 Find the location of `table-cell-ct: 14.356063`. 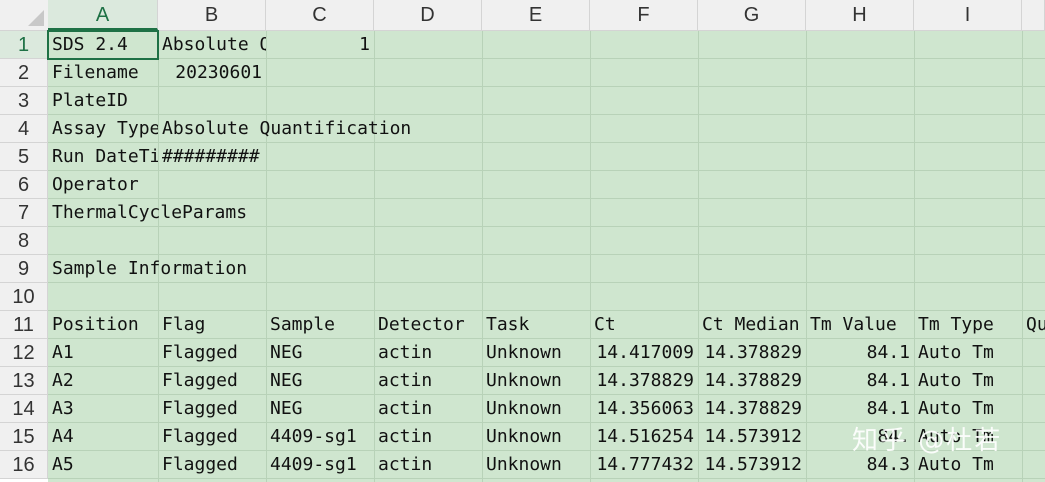

table-cell-ct: 14.356063 is located at coordinates (644, 409).